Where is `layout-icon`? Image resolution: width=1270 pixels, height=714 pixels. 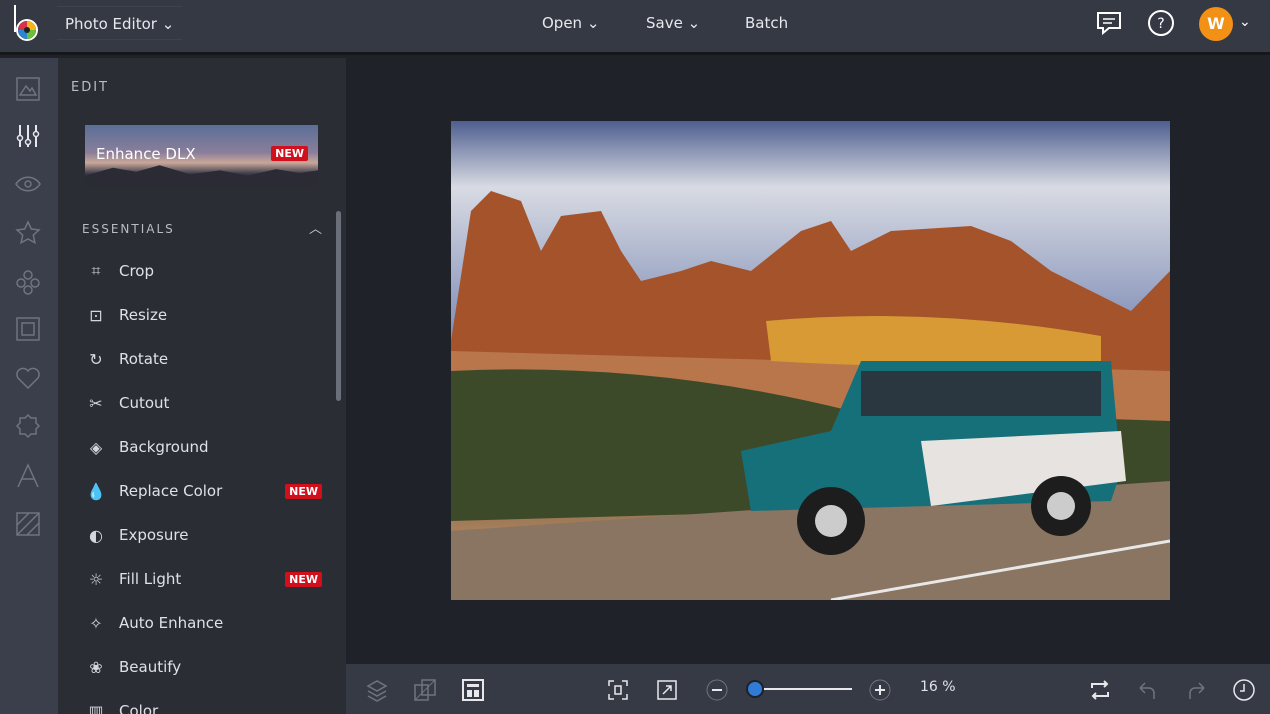 layout-icon is located at coordinates (473, 690).